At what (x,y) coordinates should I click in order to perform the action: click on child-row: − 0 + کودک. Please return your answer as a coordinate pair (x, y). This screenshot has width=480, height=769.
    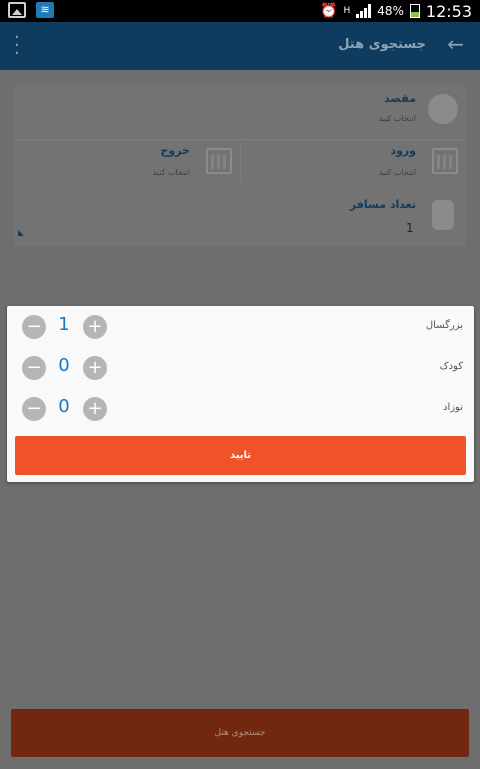
    Looking at the image, I should click on (240, 367).